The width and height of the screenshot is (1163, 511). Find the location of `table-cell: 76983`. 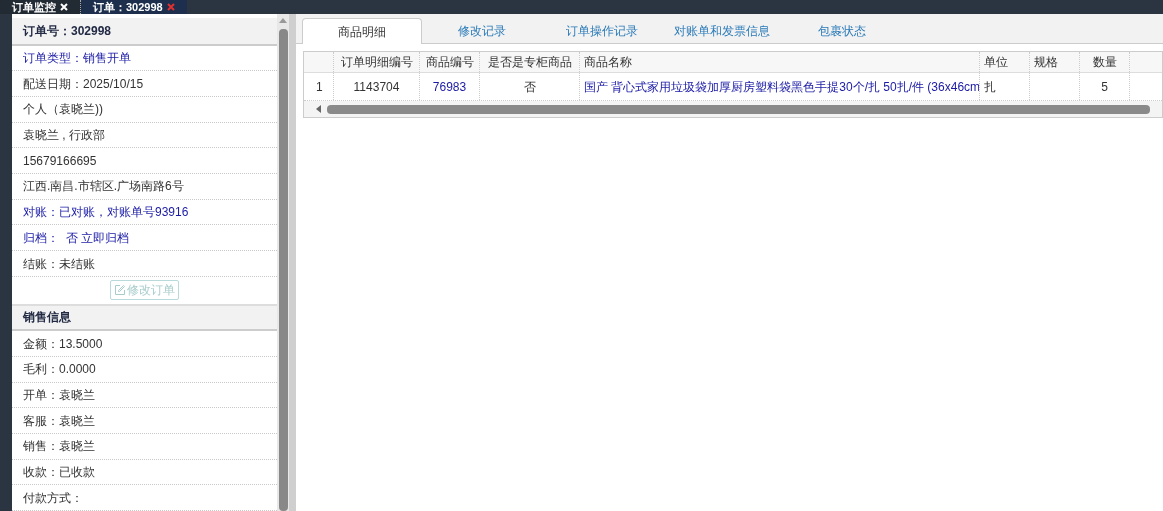

table-cell: 76983 is located at coordinates (450, 86).